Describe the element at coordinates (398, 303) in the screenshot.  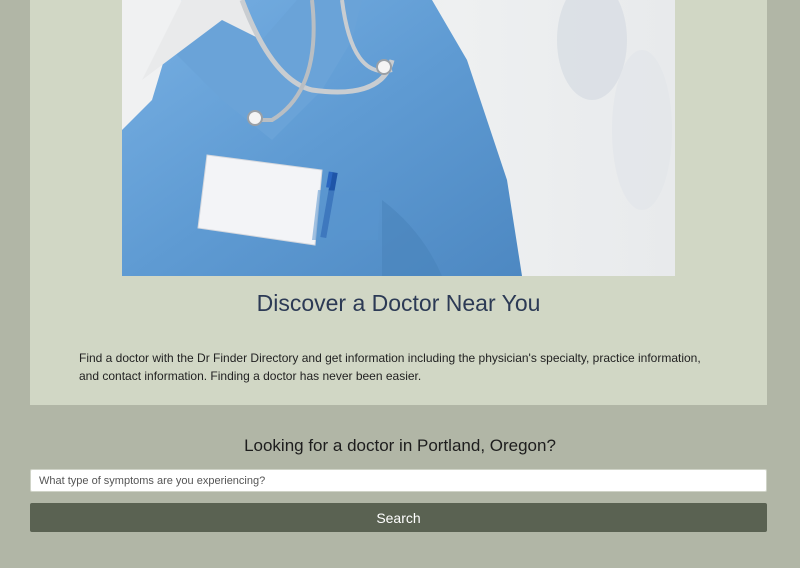
I see `hero-title: Discover a Doctor Near You` at that location.